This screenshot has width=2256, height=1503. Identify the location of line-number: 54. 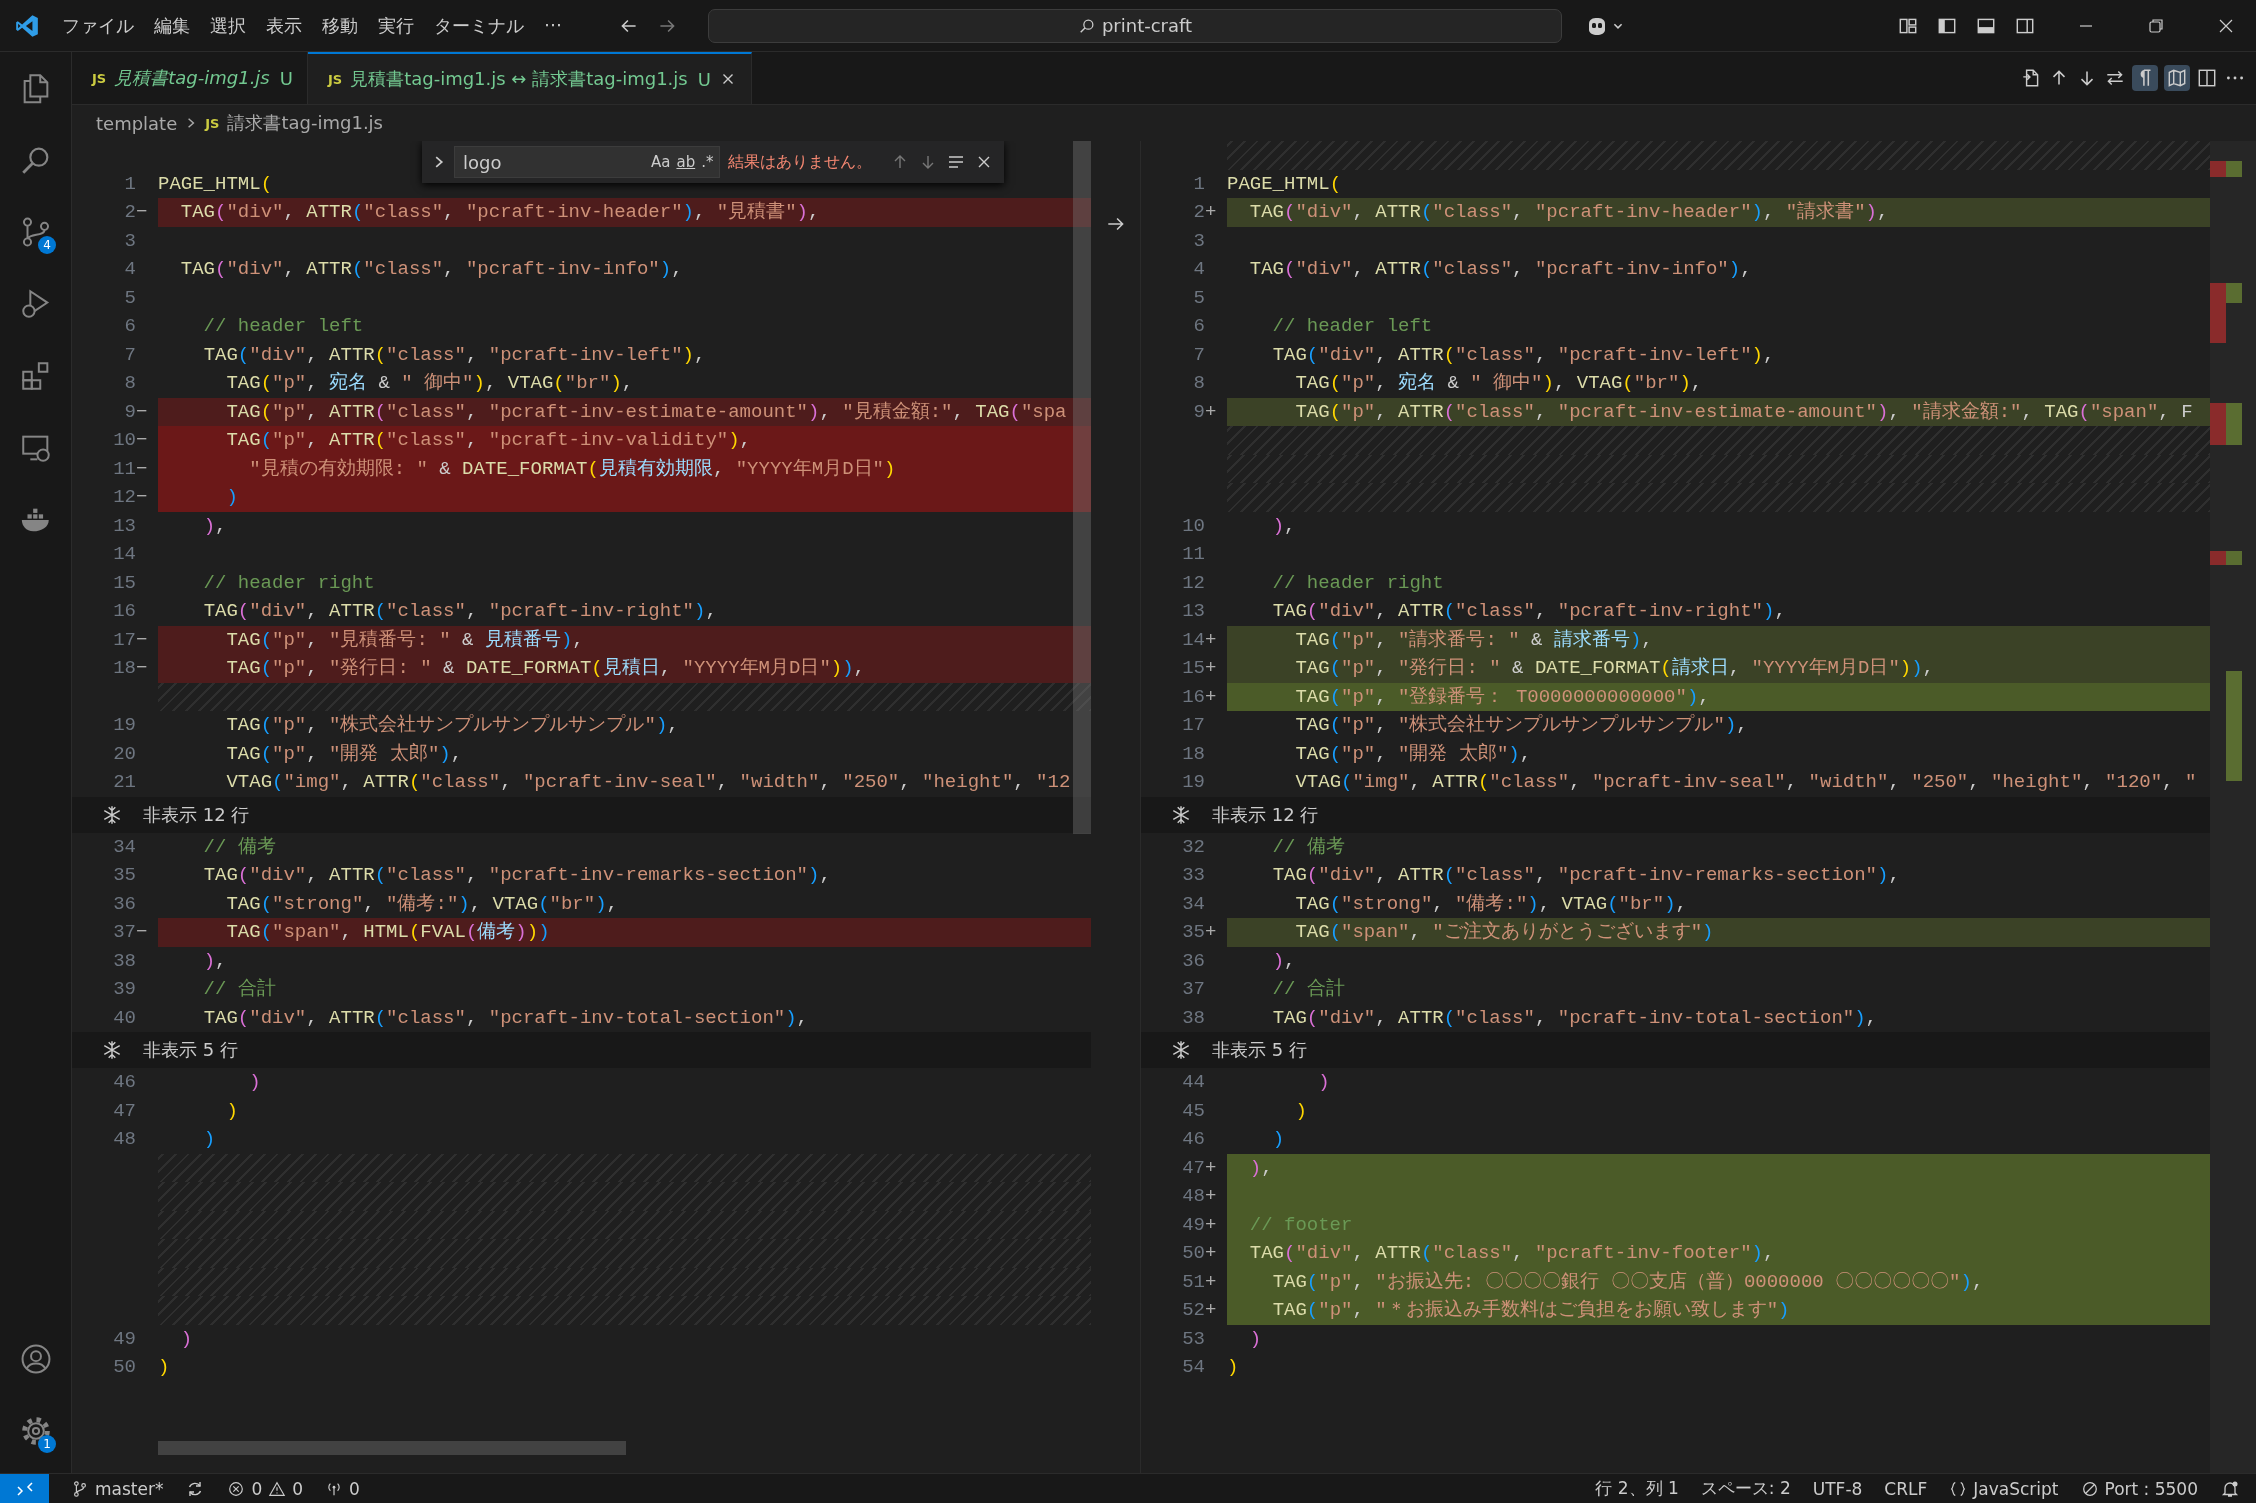
(1193, 1367).